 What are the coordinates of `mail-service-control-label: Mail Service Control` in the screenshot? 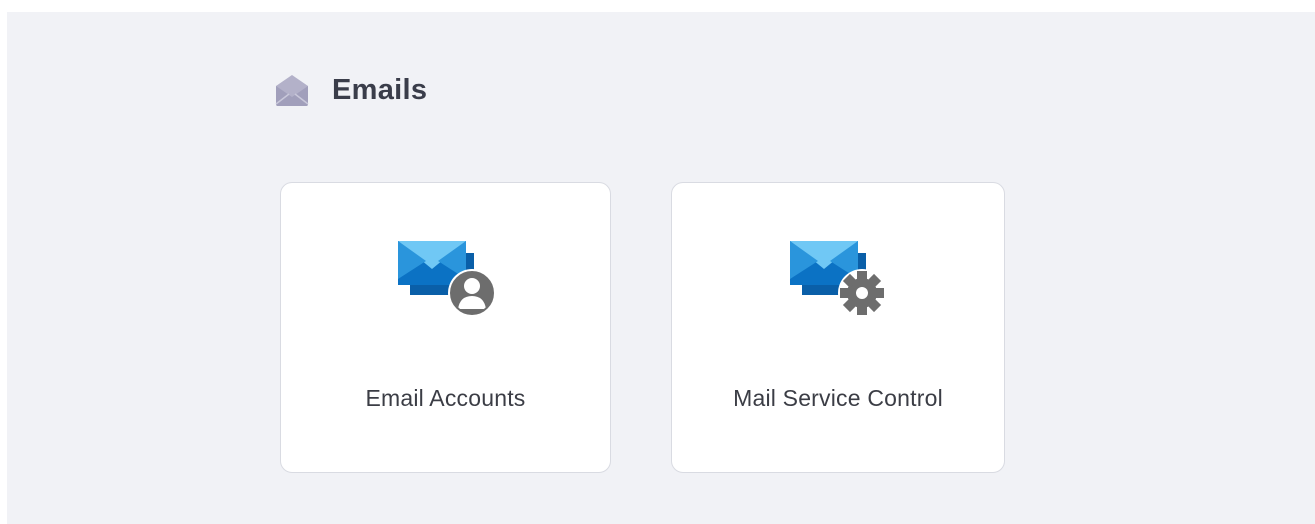 It's located at (838, 398).